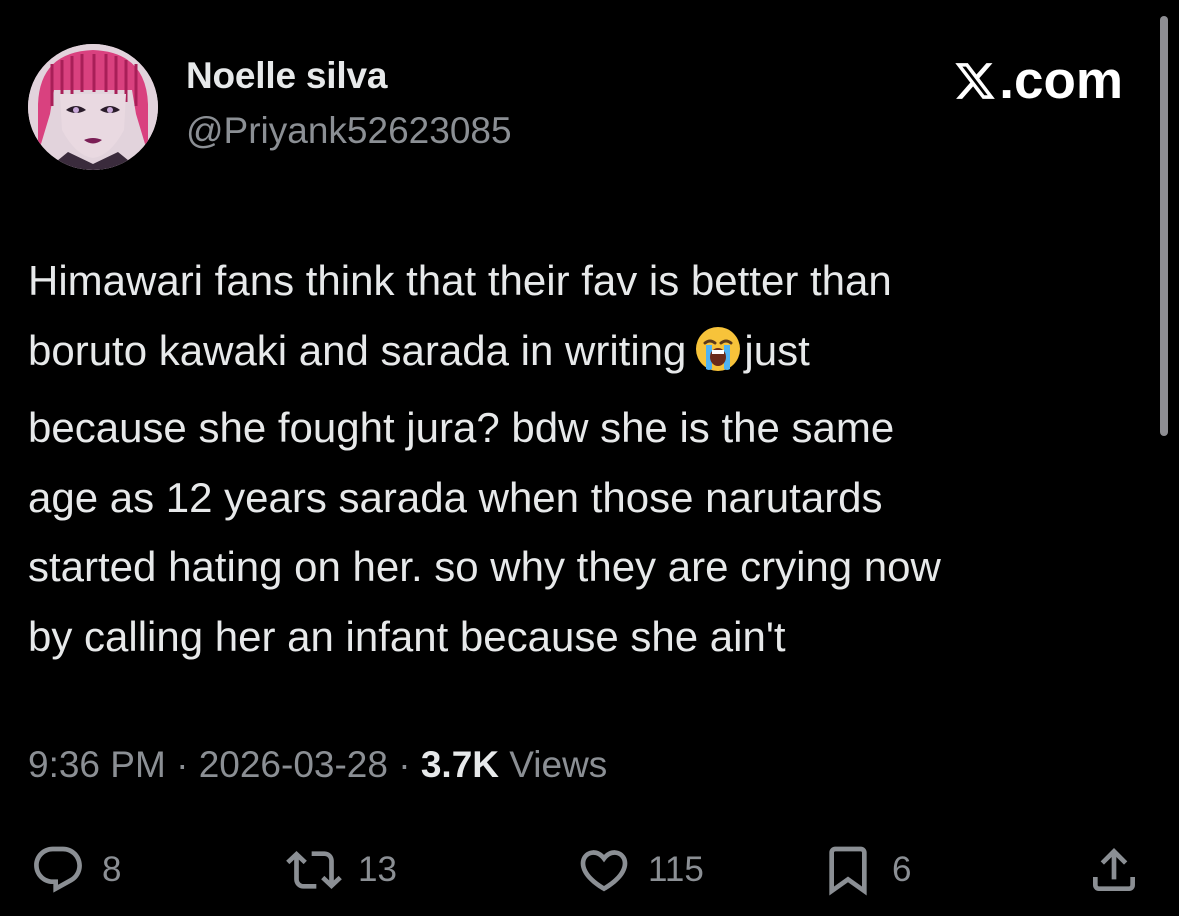 This screenshot has height=916, width=1179. Describe the element at coordinates (377, 869) in the screenshot. I see `retweet-count: 13` at that location.